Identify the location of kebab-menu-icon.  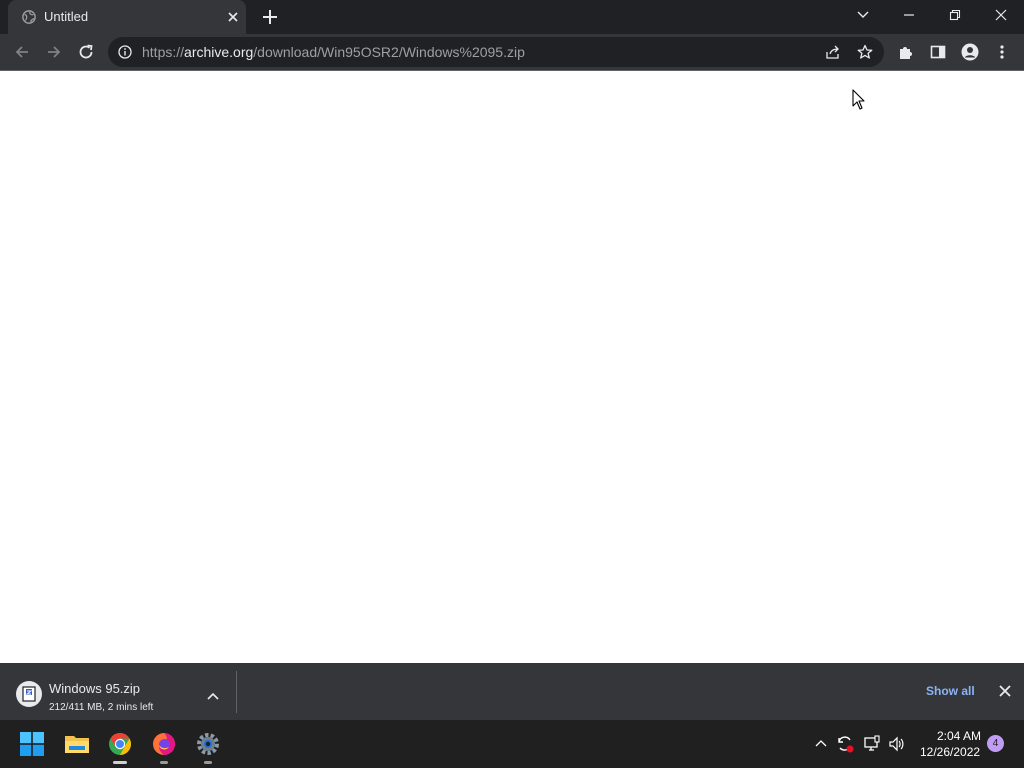
(1002, 52).